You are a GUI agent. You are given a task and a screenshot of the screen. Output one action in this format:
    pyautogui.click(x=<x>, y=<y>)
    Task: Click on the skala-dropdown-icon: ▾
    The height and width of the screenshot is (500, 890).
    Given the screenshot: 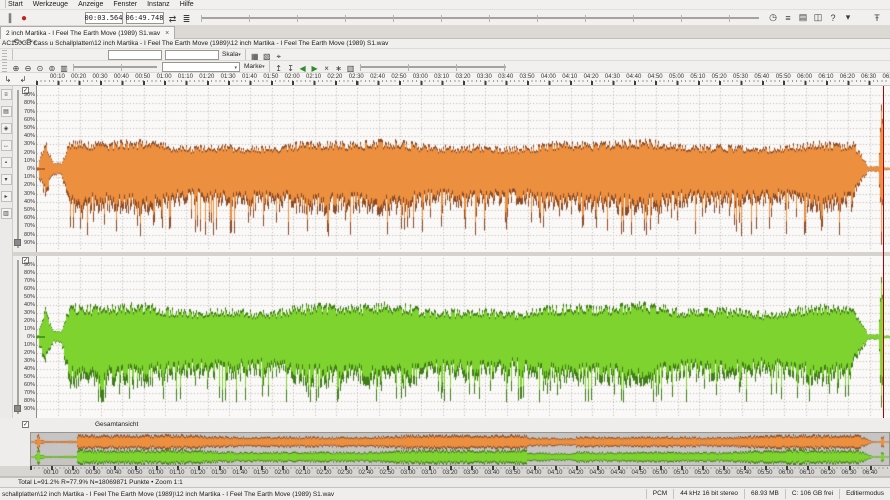 What is the action you would take?
    pyautogui.click(x=239, y=55)
    